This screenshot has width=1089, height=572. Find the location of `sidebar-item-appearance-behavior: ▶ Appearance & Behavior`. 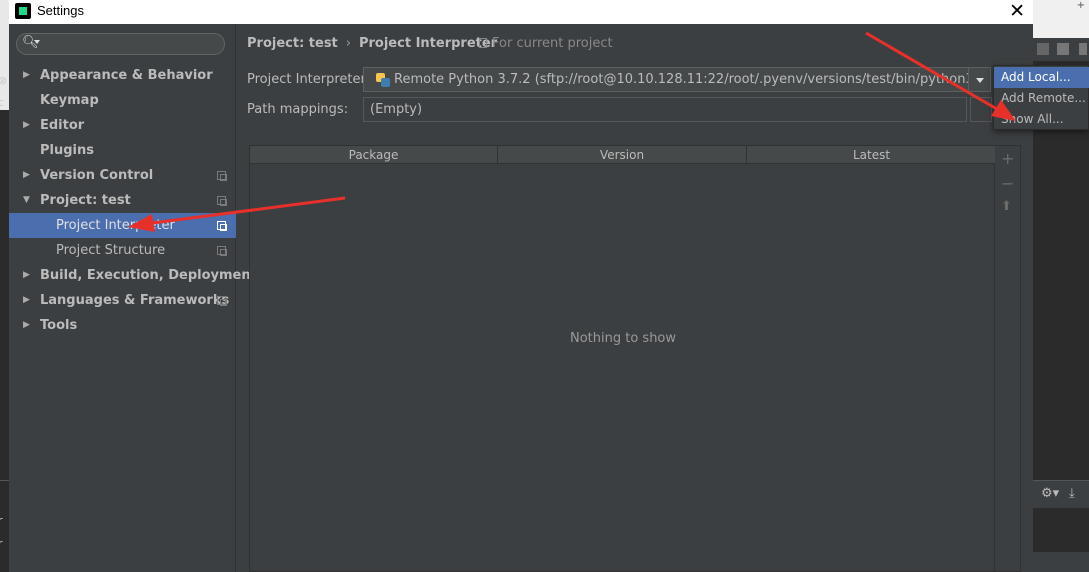

sidebar-item-appearance-behavior: ▶ Appearance & Behavior is located at coordinates (122, 75).